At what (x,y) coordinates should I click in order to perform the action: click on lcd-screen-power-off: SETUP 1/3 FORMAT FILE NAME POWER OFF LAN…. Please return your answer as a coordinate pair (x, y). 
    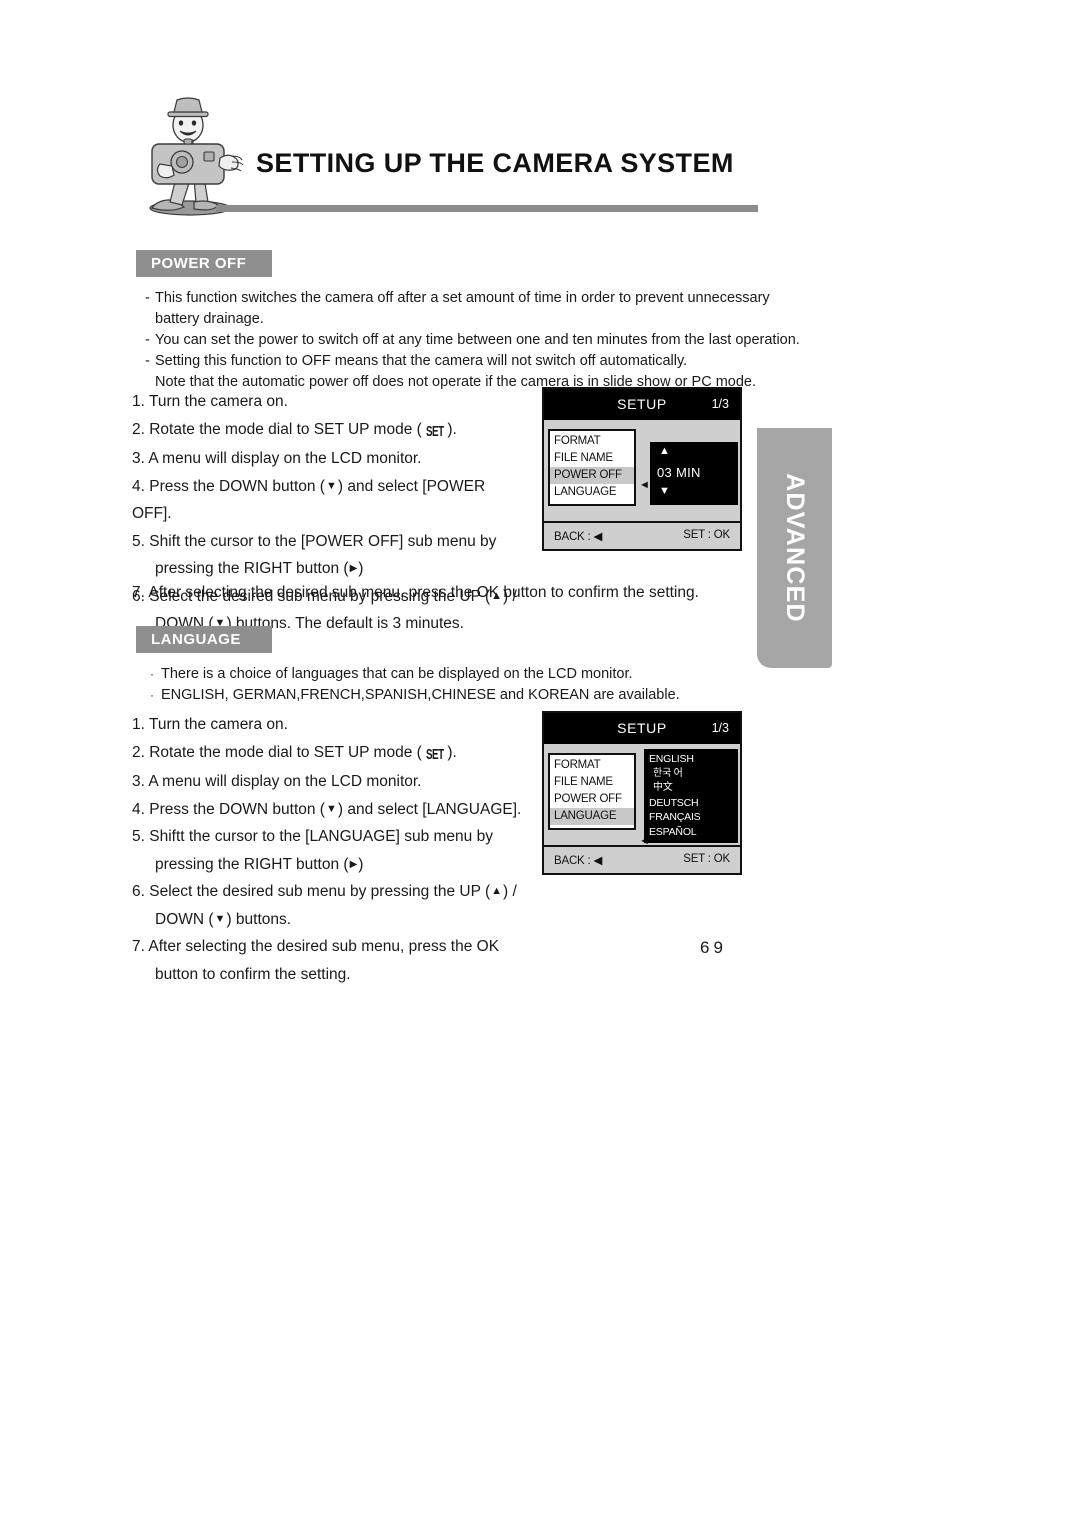
    Looking at the image, I should click on (642, 469).